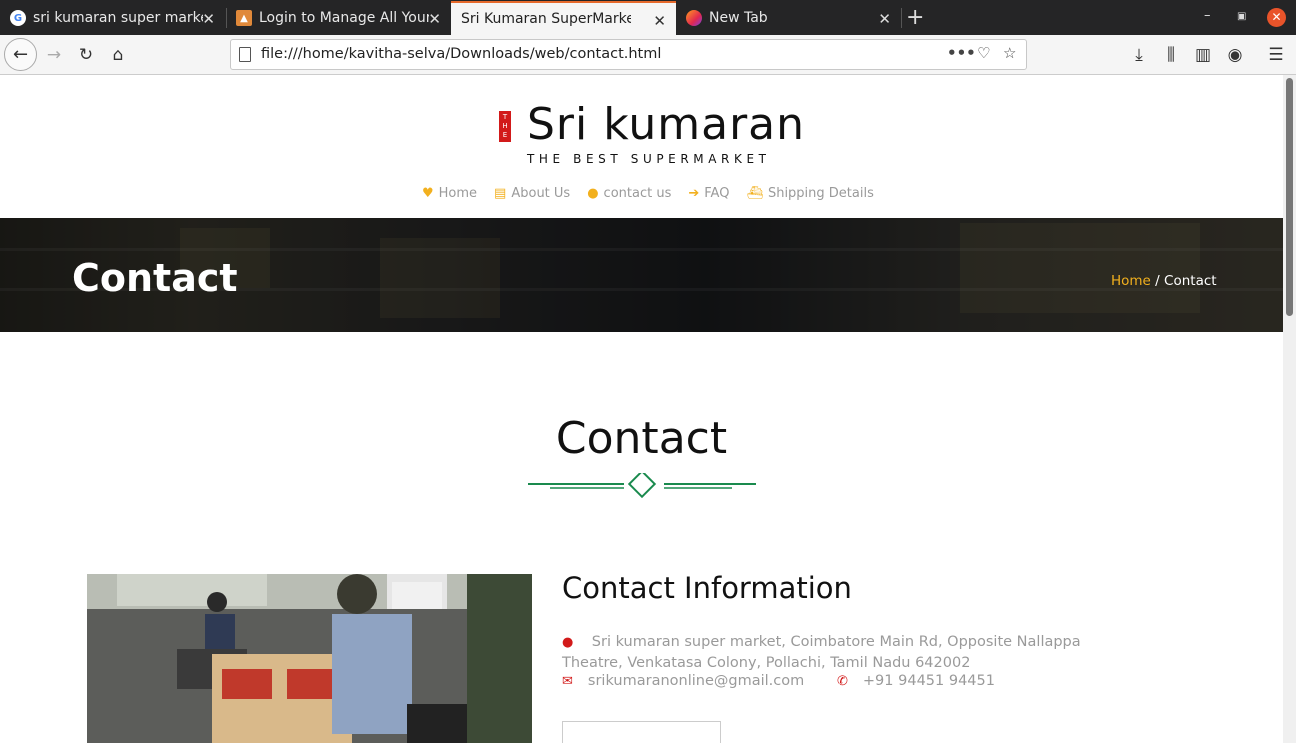 This screenshot has width=1296, height=743. What do you see at coordinates (642, 486) in the screenshot?
I see `heading-divider` at bounding box center [642, 486].